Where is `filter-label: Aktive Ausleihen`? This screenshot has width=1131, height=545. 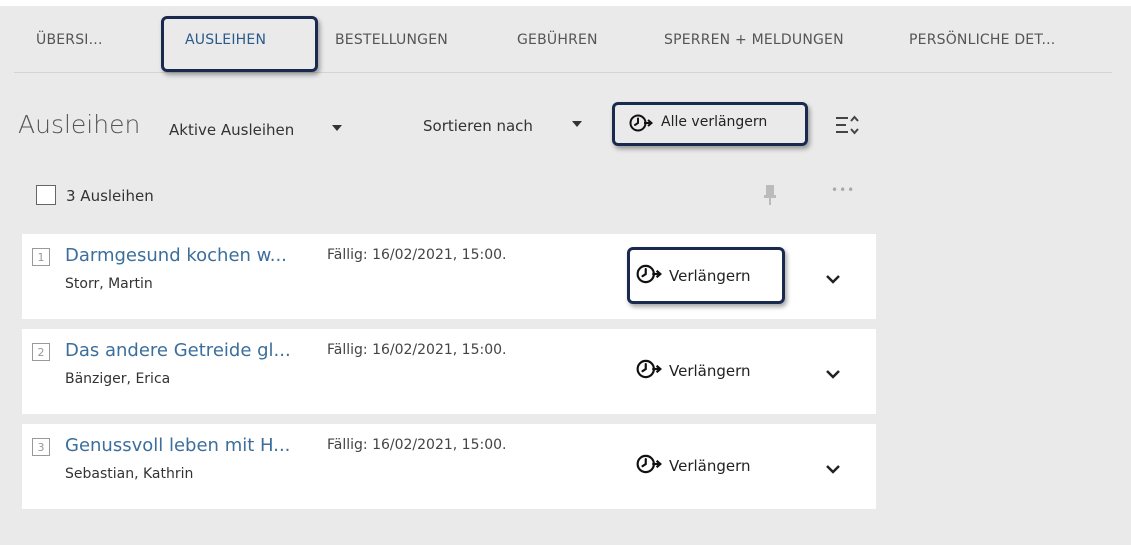
filter-label: Aktive Ausleihen is located at coordinates (232, 130).